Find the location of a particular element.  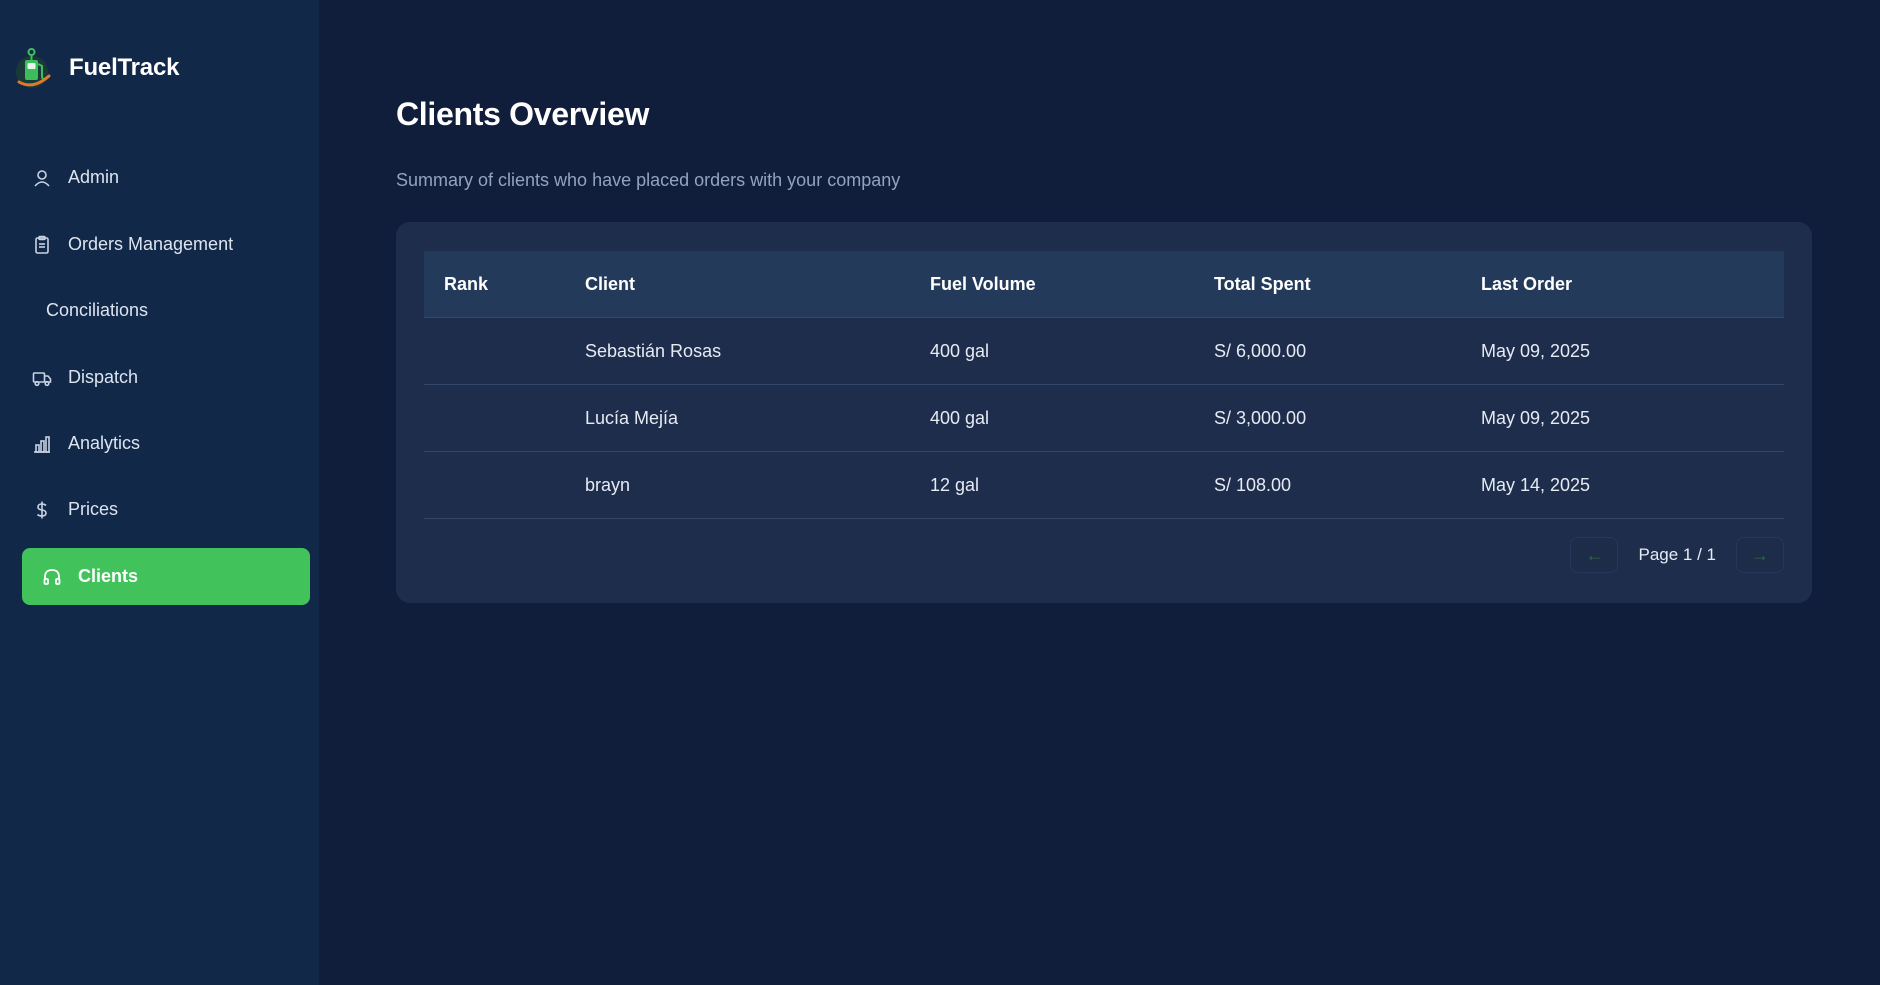

page-indicator: Page 1 / 1 is located at coordinates (1677, 554).